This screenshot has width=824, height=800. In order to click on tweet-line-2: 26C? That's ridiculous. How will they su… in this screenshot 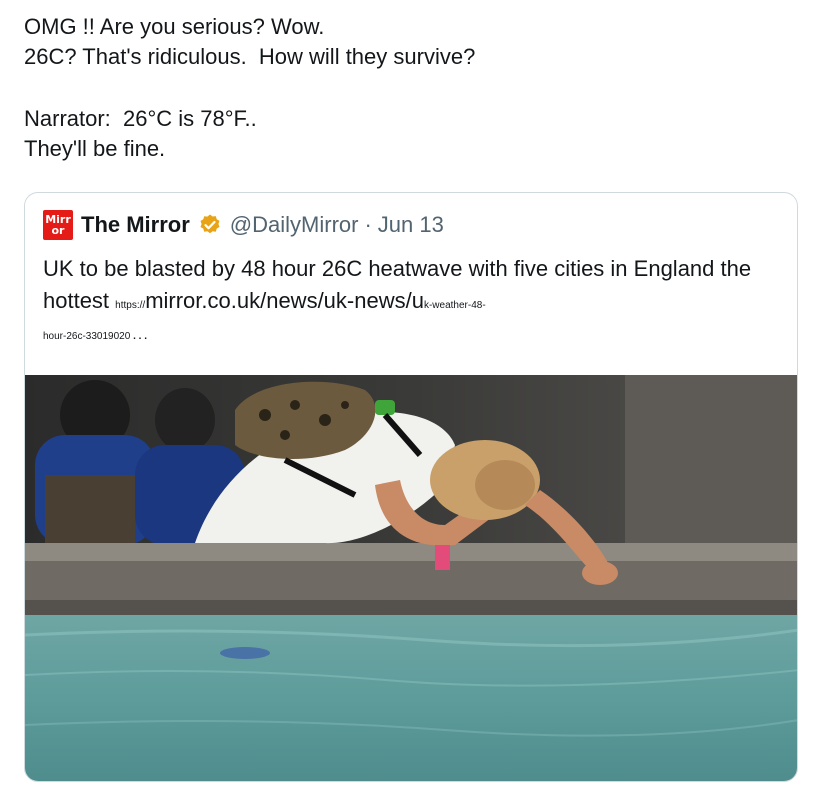, I will do `click(250, 56)`.